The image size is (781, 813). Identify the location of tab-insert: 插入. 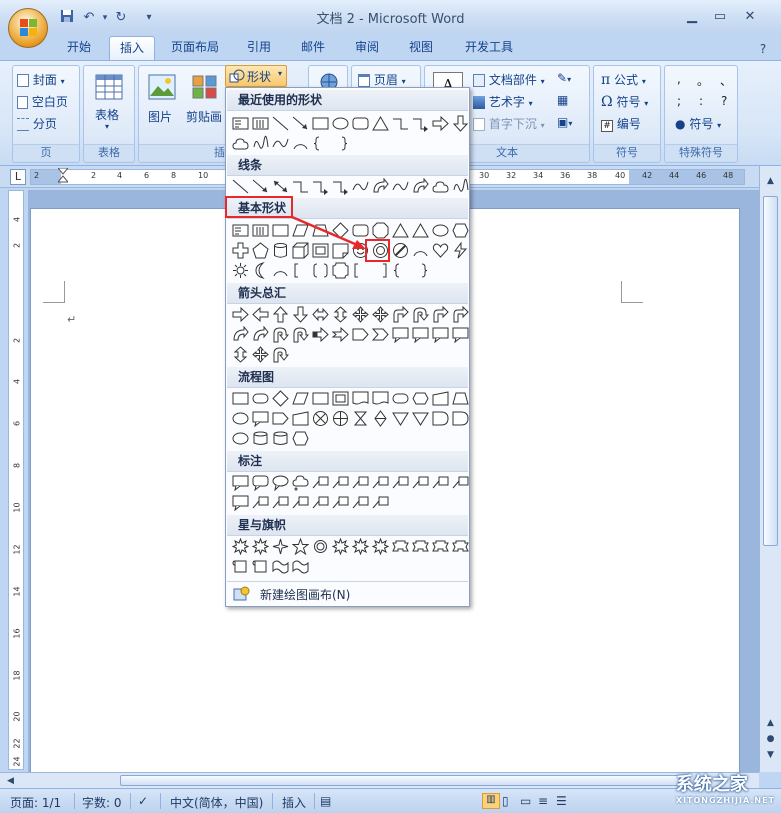
(132, 48).